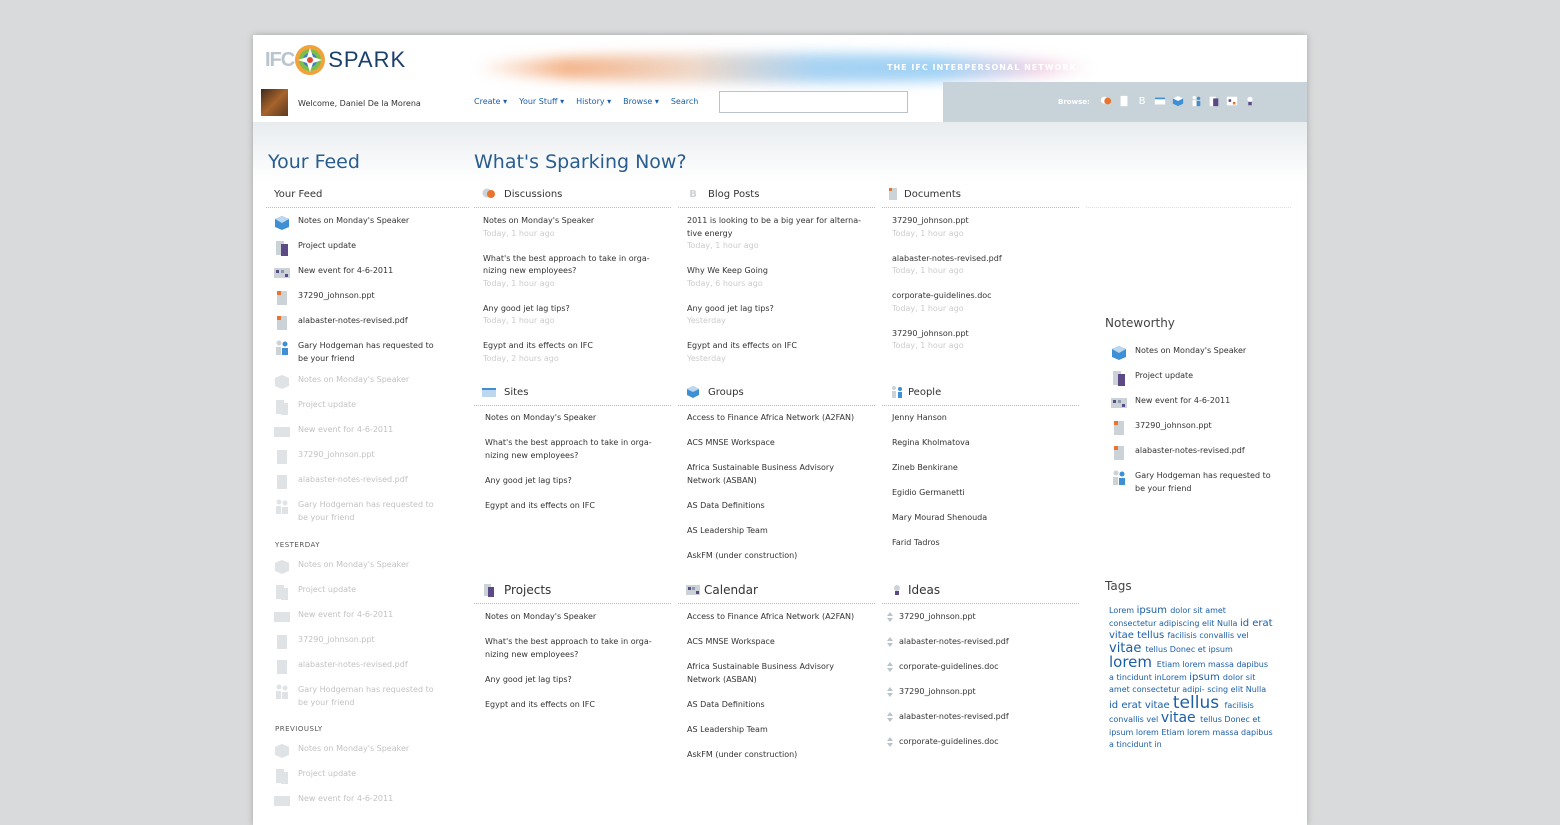  I want to click on nav-search: Search, so click(684, 101).